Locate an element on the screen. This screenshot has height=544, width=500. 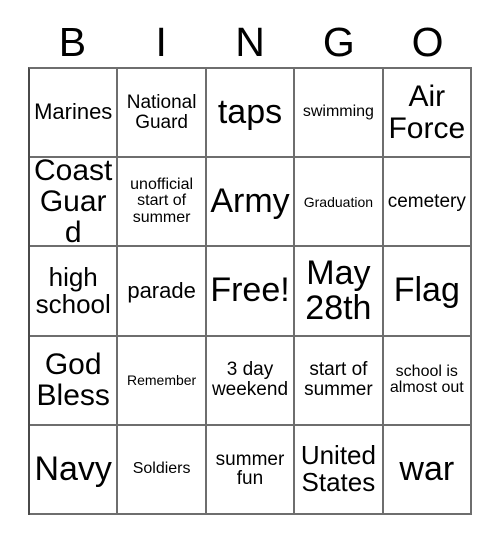
bingo-cell: parade is located at coordinates (162, 292).